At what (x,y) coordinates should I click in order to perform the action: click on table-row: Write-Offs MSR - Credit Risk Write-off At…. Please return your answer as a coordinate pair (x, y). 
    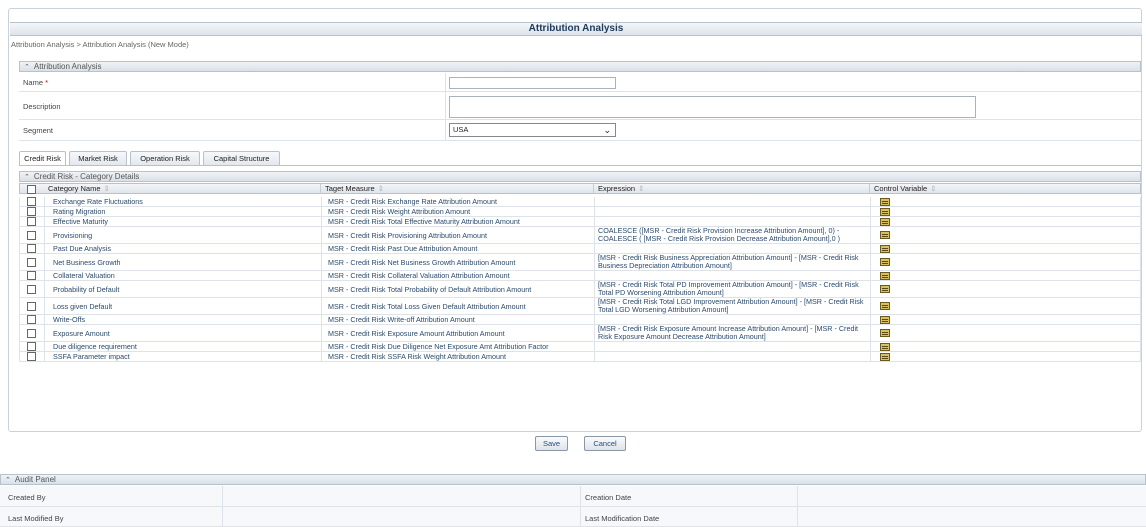
    Looking at the image, I should click on (580, 320).